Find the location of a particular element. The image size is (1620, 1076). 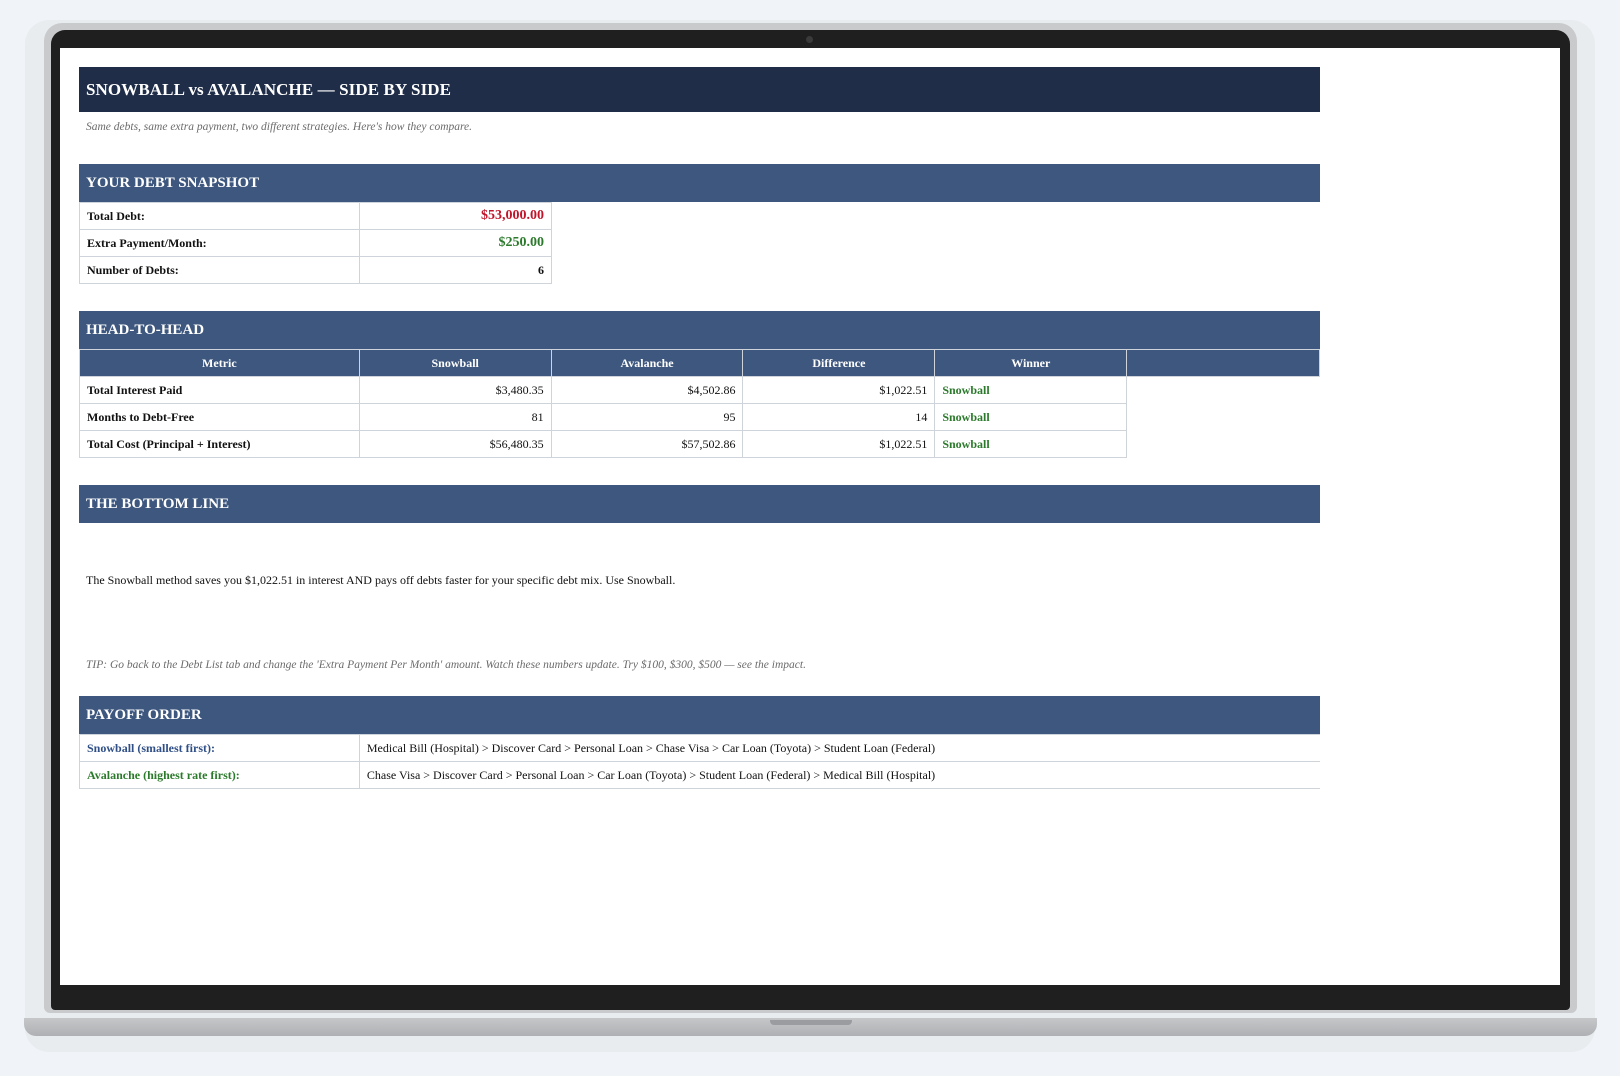

total-debt-label: Total Debt: is located at coordinates (219, 216).